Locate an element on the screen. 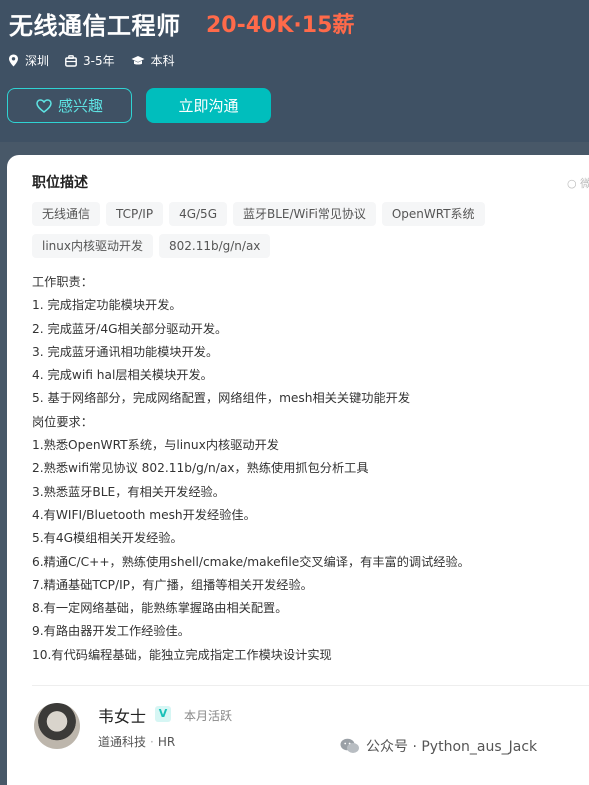 Image resolution: width=589 pixels, height=785 pixels. active-status: 本月活跃 is located at coordinates (208, 716).